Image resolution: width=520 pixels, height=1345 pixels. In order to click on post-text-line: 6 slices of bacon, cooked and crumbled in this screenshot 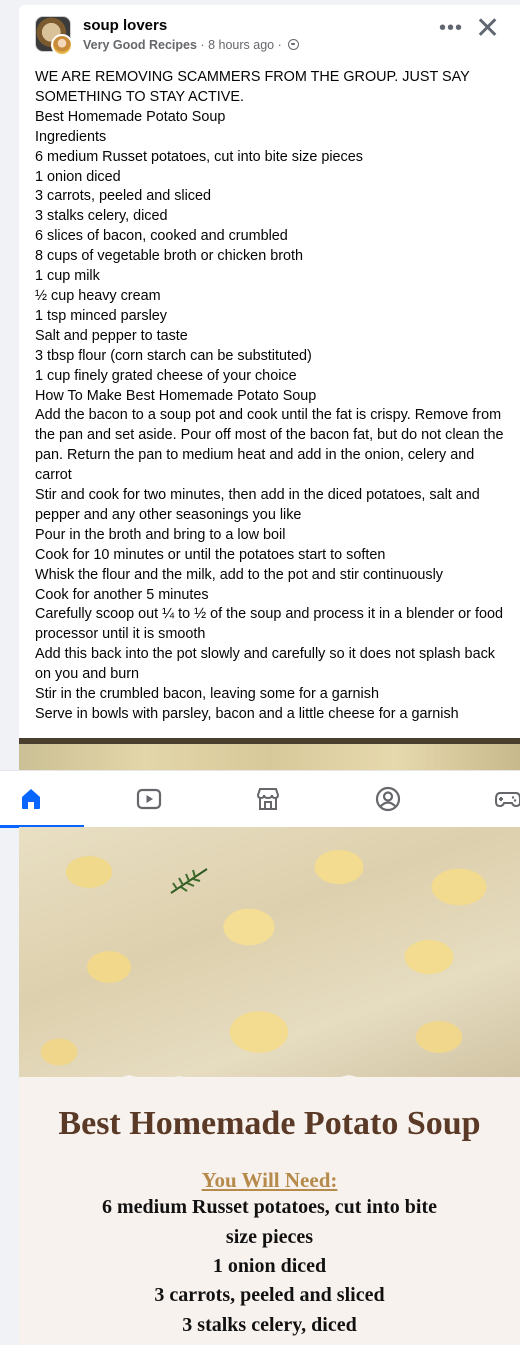, I will do `click(161, 236)`.